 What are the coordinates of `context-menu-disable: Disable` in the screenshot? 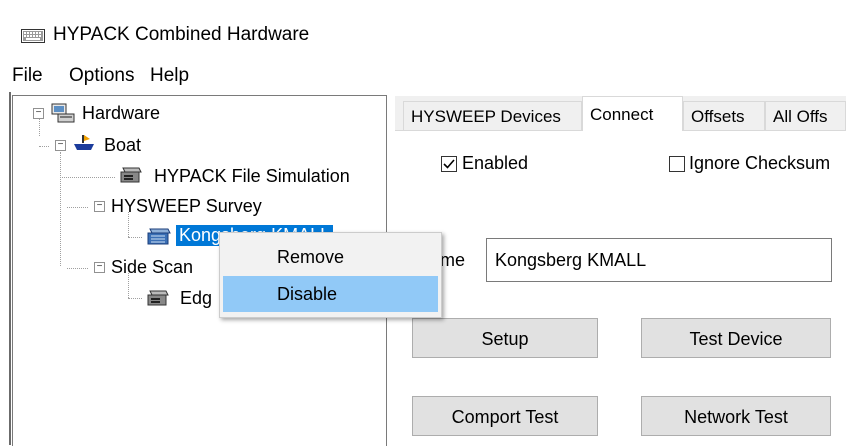 It's located at (330, 294).